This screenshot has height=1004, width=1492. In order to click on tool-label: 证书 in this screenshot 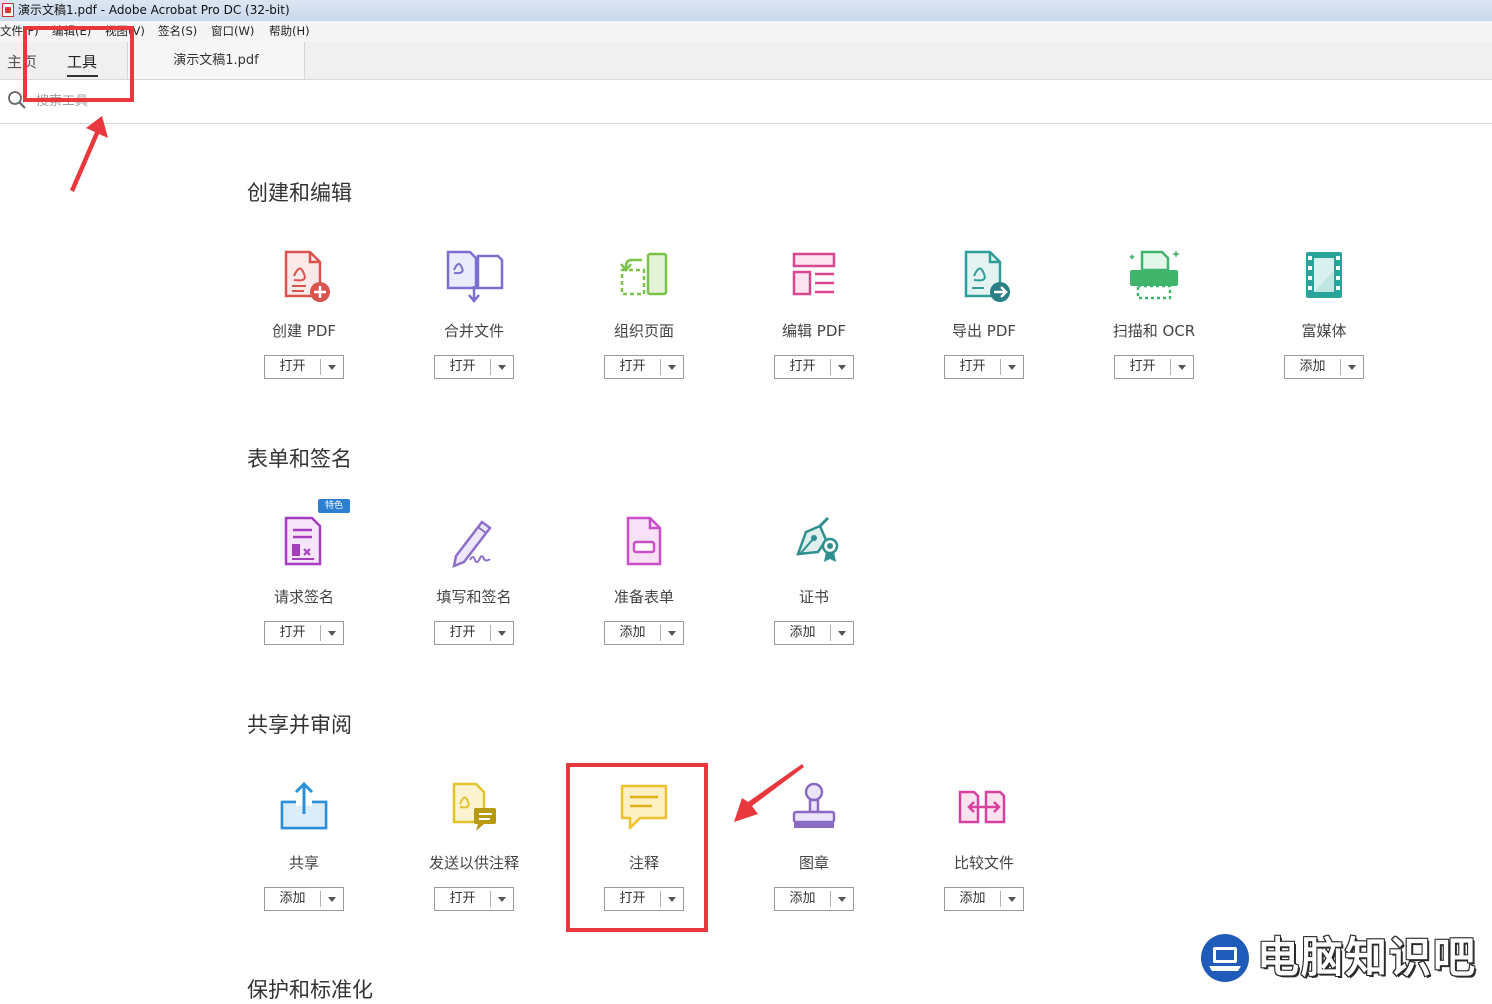, I will do `click(813, 597)`.